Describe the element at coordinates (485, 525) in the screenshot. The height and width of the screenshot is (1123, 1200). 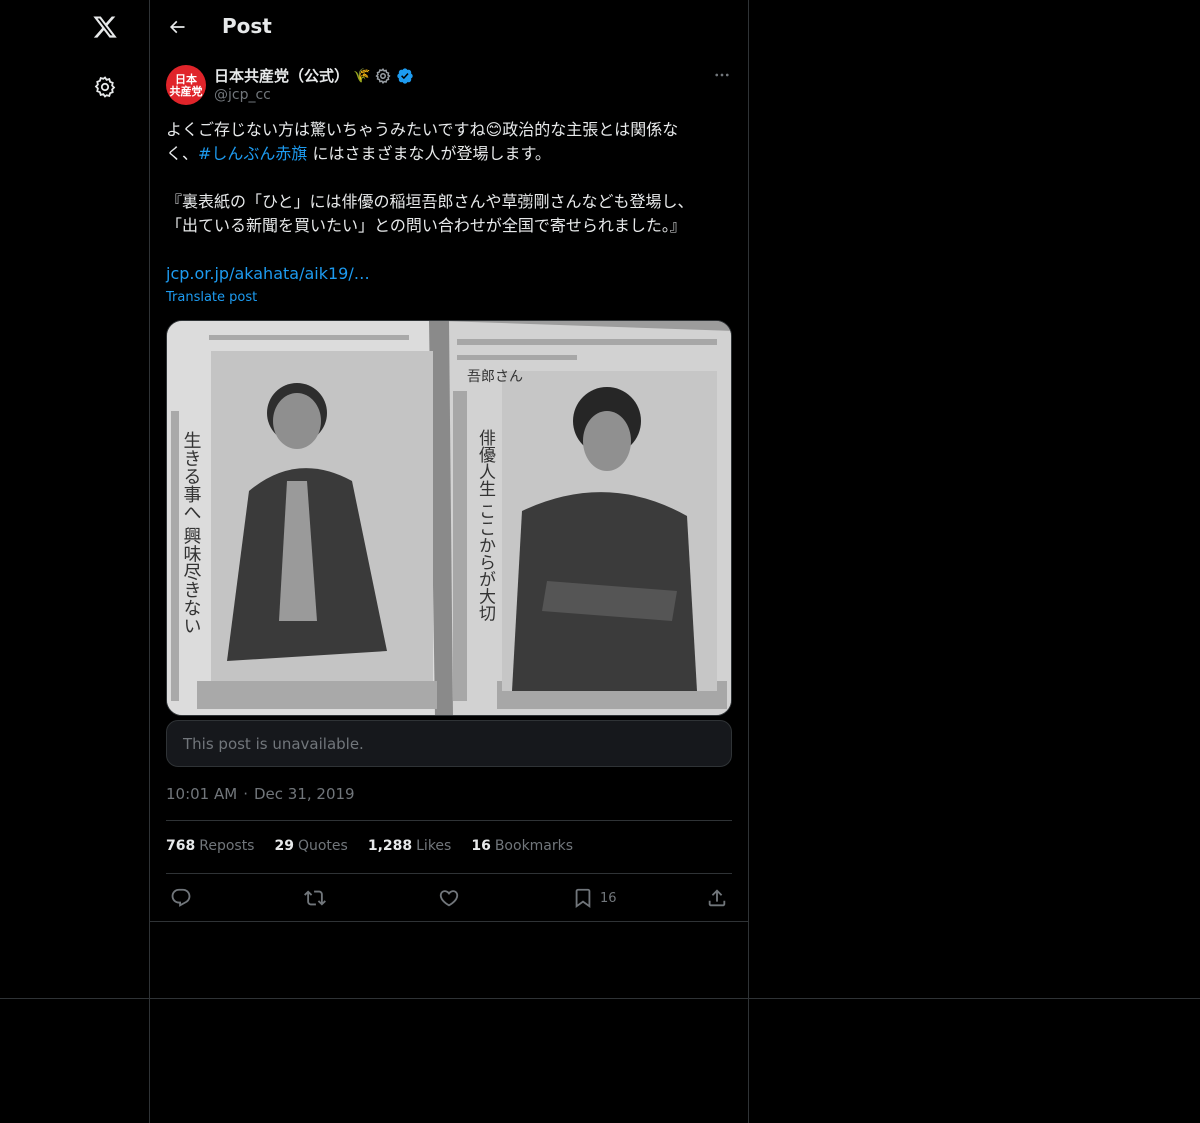
I see `right-headline: 俳優人生 ここからが大切` at that location.